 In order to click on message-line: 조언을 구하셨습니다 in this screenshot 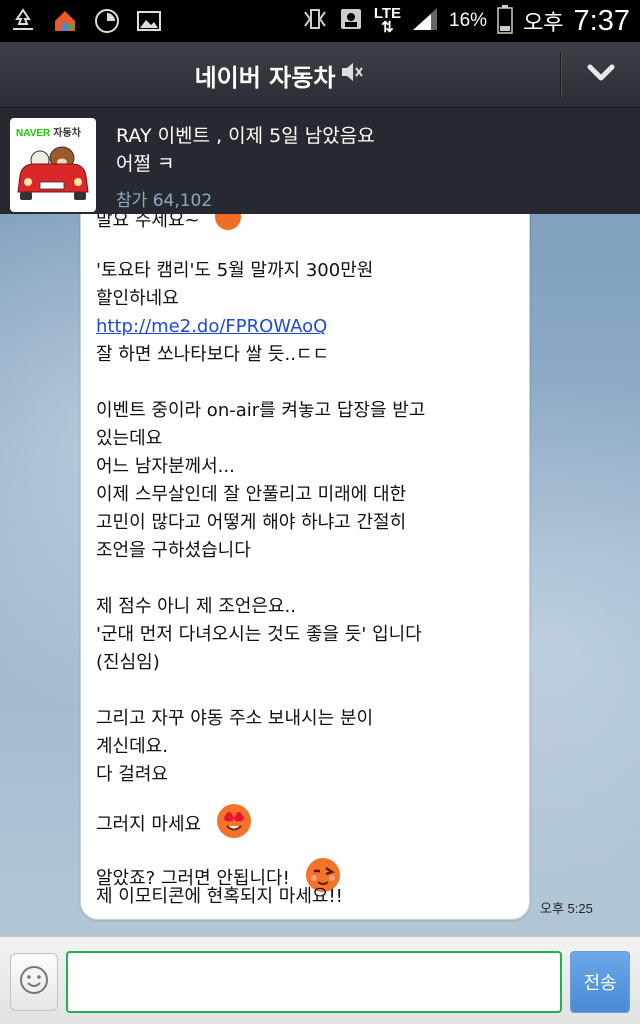, I will do `click(173, 550)`.